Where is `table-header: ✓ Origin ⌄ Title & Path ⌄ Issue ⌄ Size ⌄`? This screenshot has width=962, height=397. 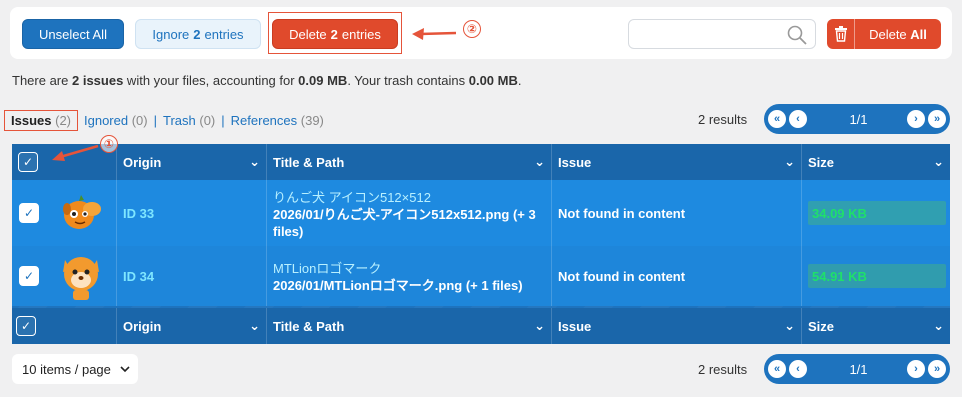
table-header: ✓ Origin ⌄ Title & Path ⌄ Issue ⌄ Size ⌄ is located at coordinates (481, 162).